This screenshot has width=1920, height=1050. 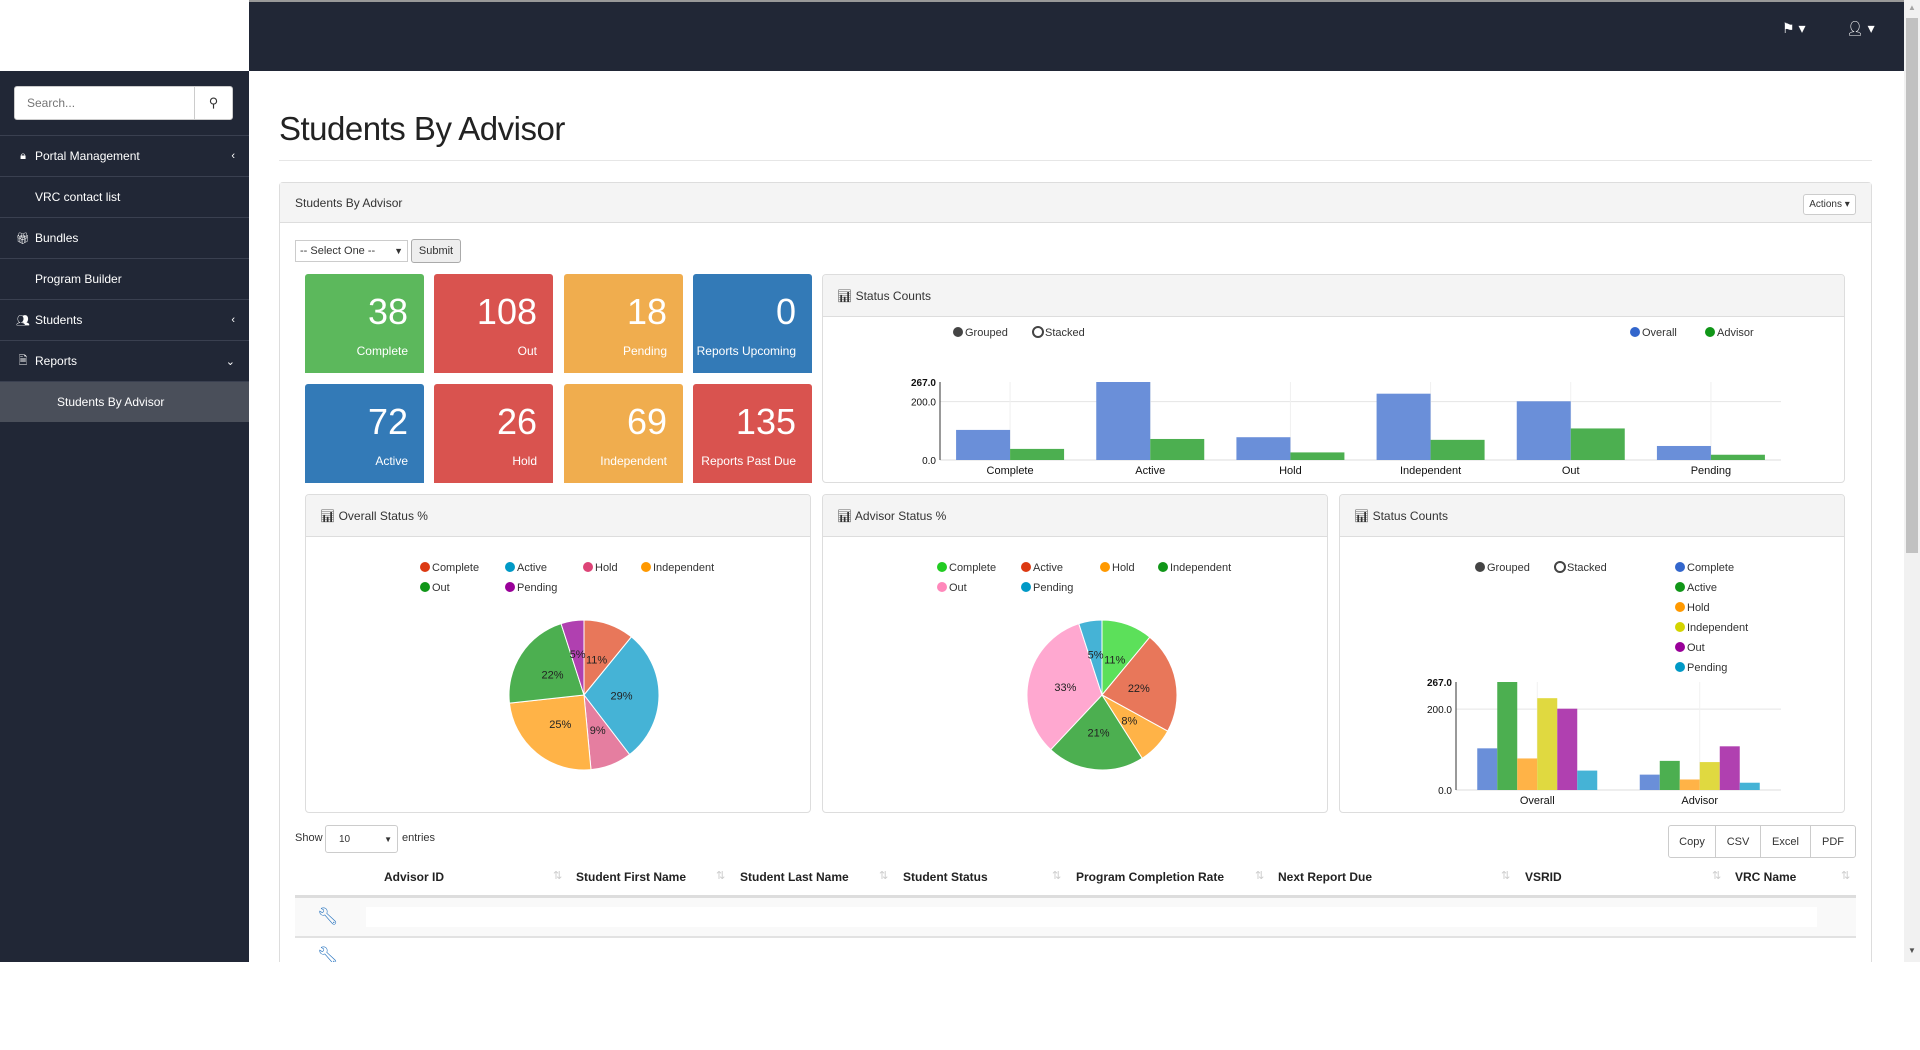 What do you see at coordinates (124, 196) in the screenshot?
I see `sidebar-item-vrc-contact-list: VRC contact list` at bounding box center [124, 196].